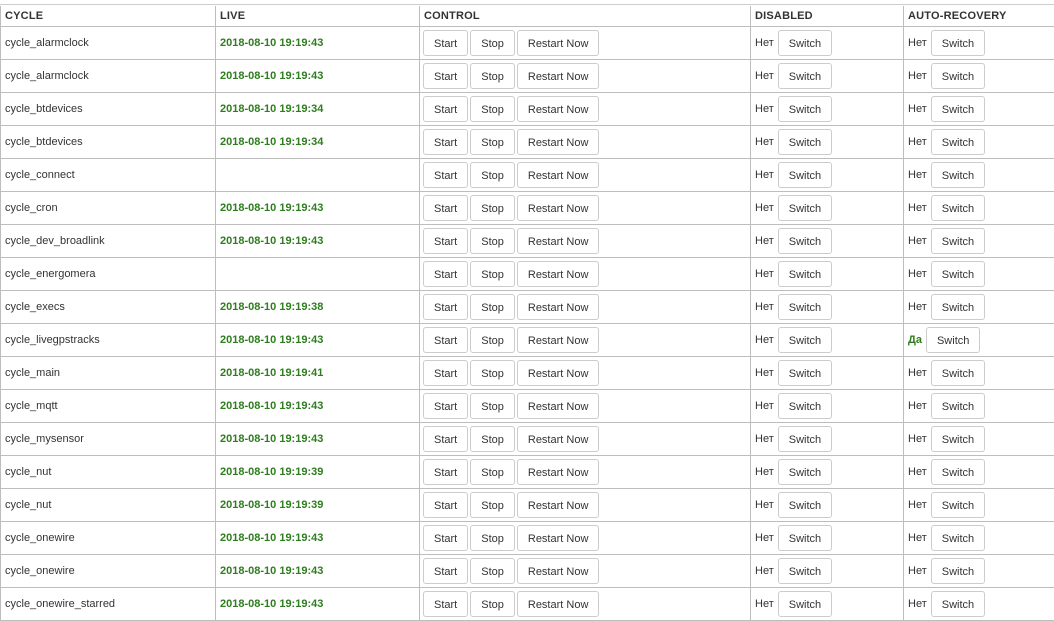  I want to click on live-timestamp: 2018-08-10 19:19:34, so click(318, 142).